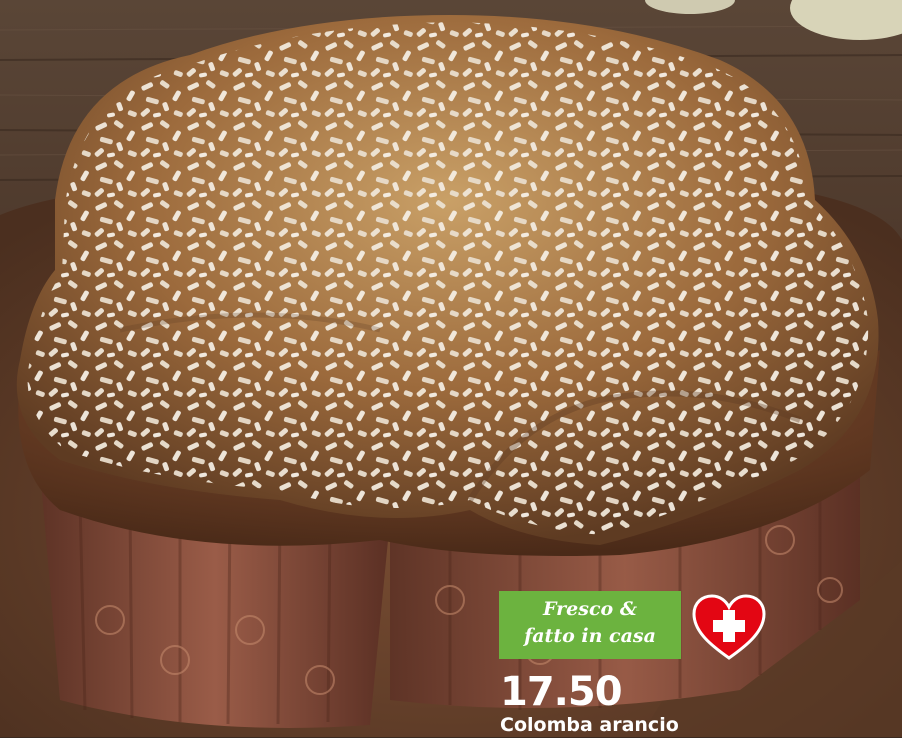 The width and height of the screenshot is (902, 738). What do you see at coordinates (590, 609) in the screenshot?
I see `badge-line-1: Fresco &` at bounding box center [590, 609].